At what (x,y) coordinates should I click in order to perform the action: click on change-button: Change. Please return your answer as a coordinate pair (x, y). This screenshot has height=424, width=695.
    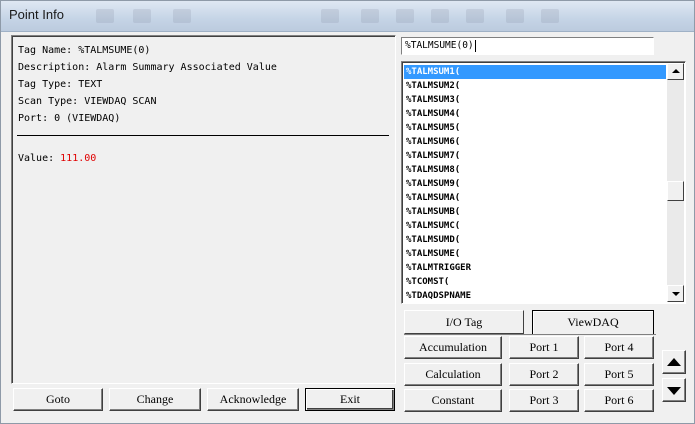
    Looking at the image, I should click on (155, 399).